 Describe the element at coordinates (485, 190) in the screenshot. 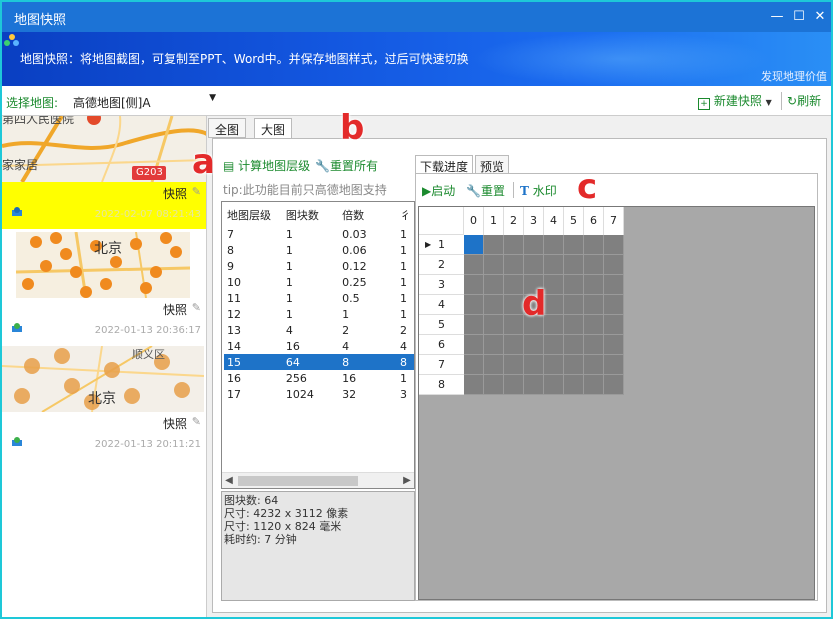

I see `reset-button: 🔧重置` at that location.